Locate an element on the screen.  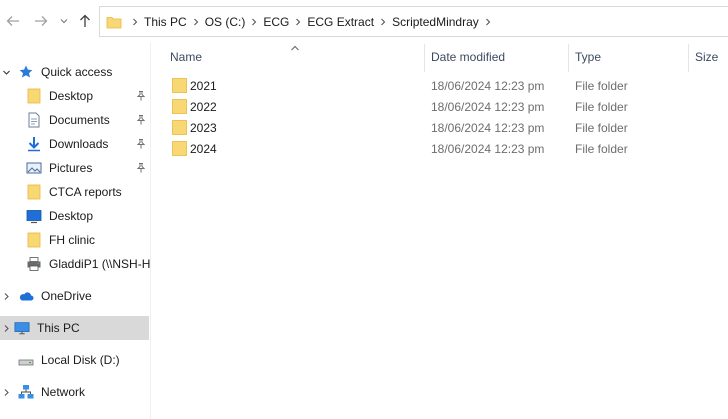
column-header-name: Name is located at coordinates (297, 57).